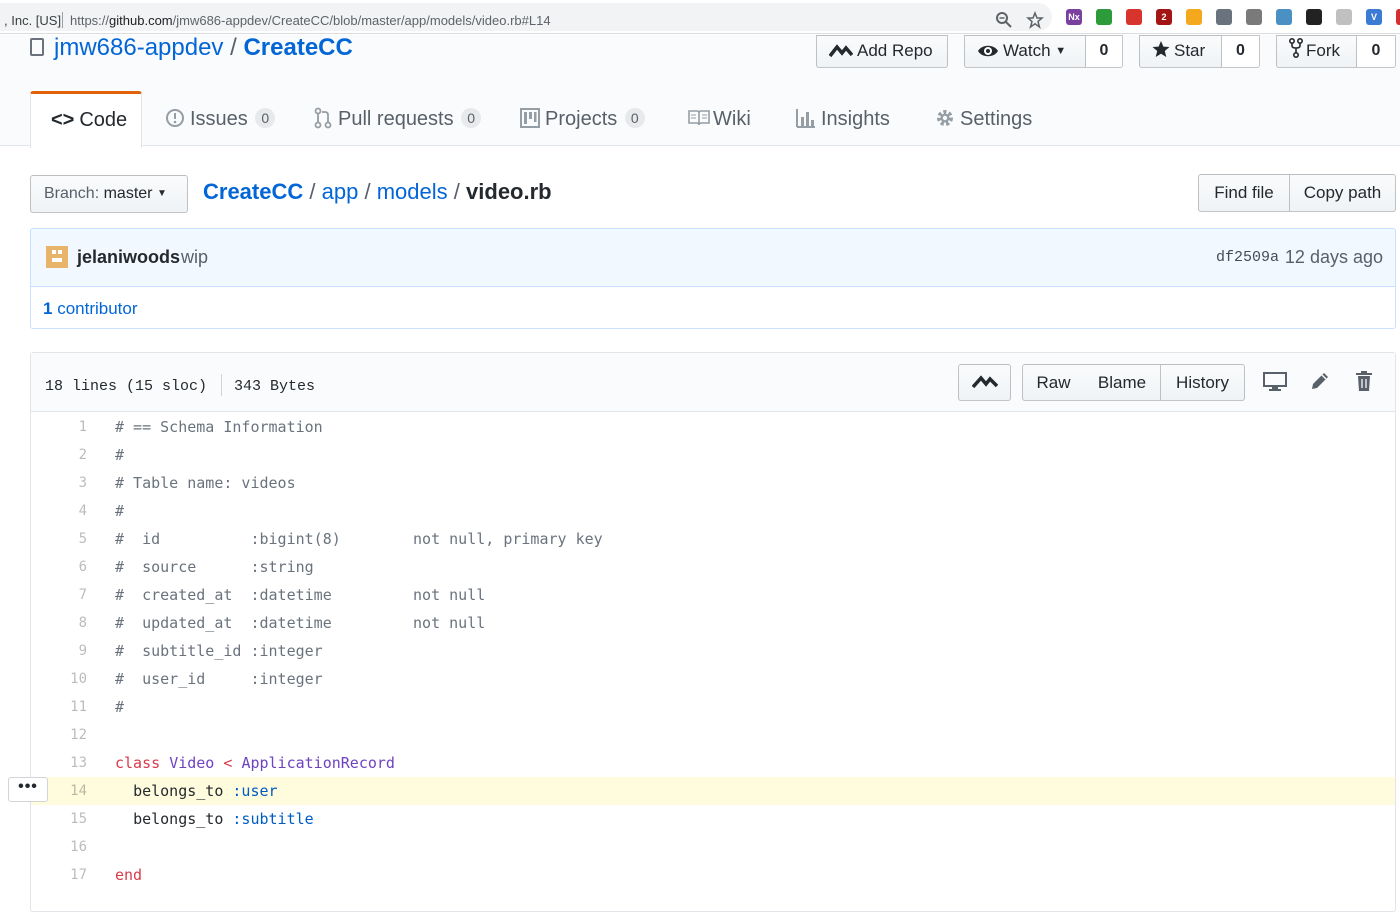  I want to click on line-number: 13, so click(59, 763).